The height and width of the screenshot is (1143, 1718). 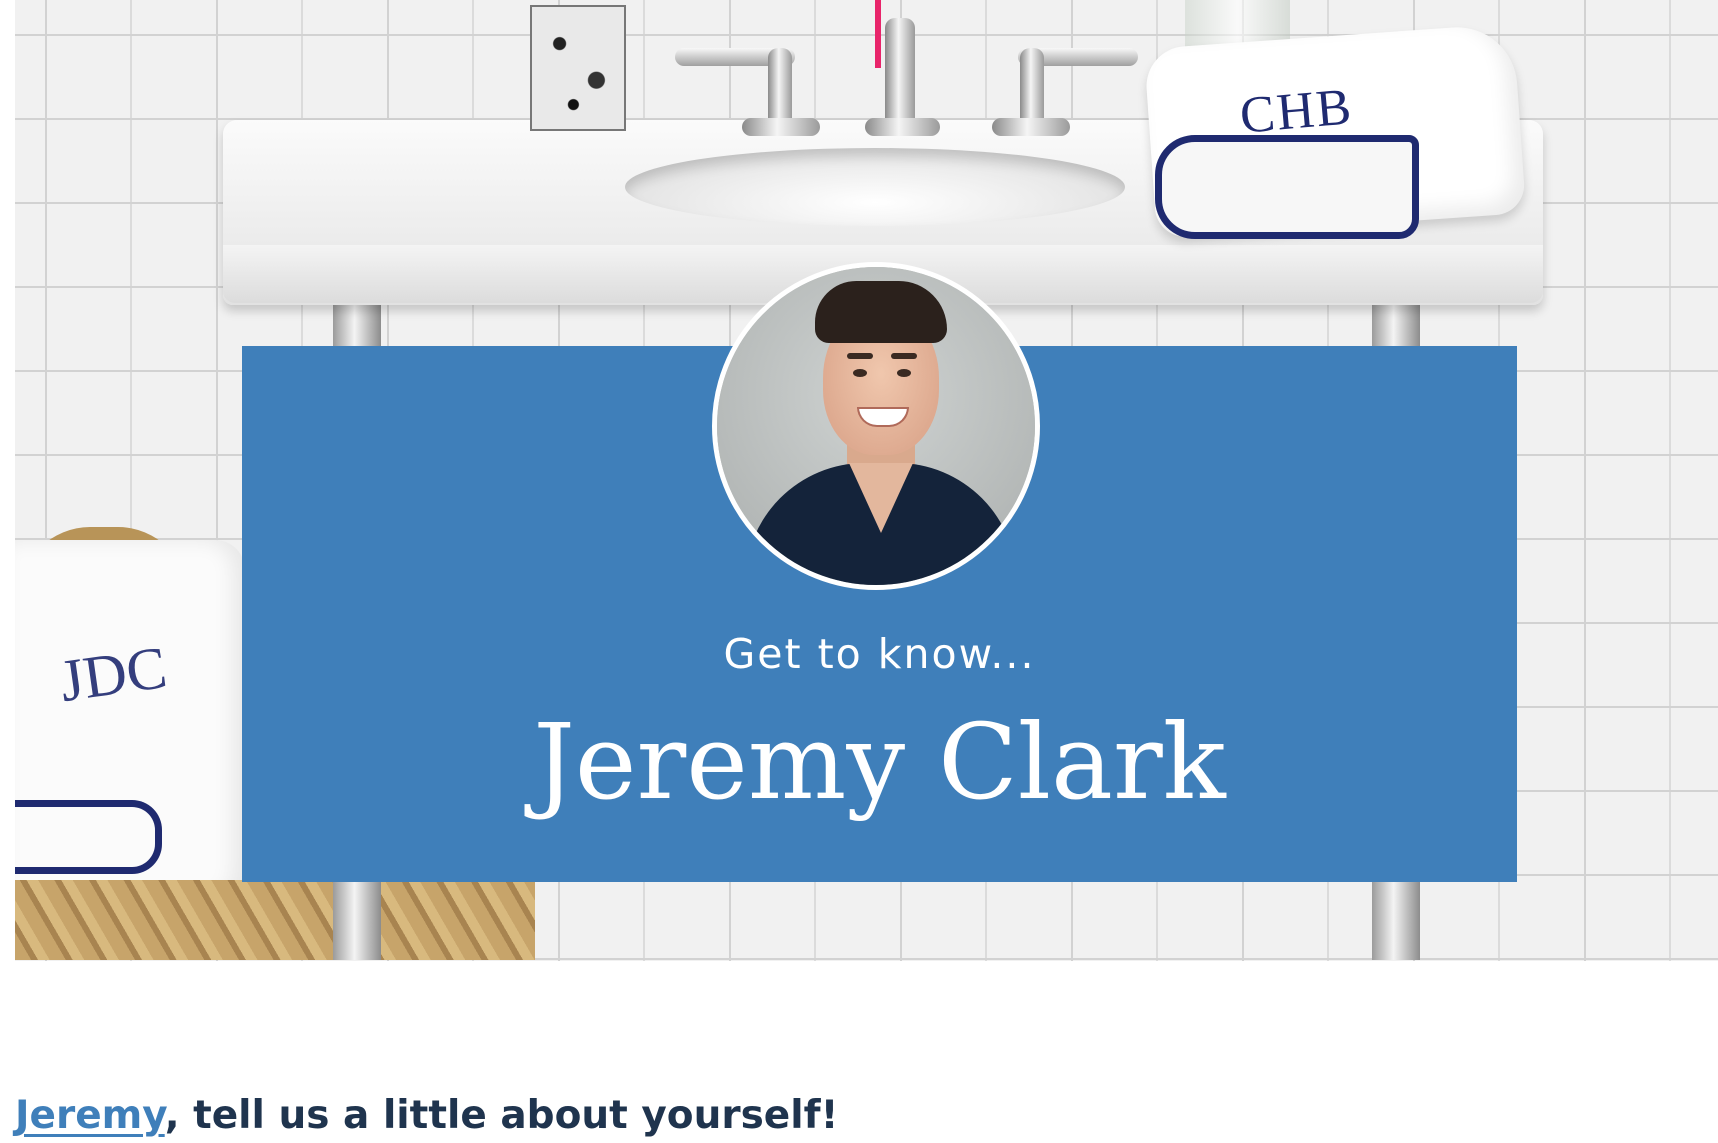 What do you see at coordinates (113, 674) in the screenshot?
I see `towel-monogram-left: JDC` at bounding box center [113, 674].